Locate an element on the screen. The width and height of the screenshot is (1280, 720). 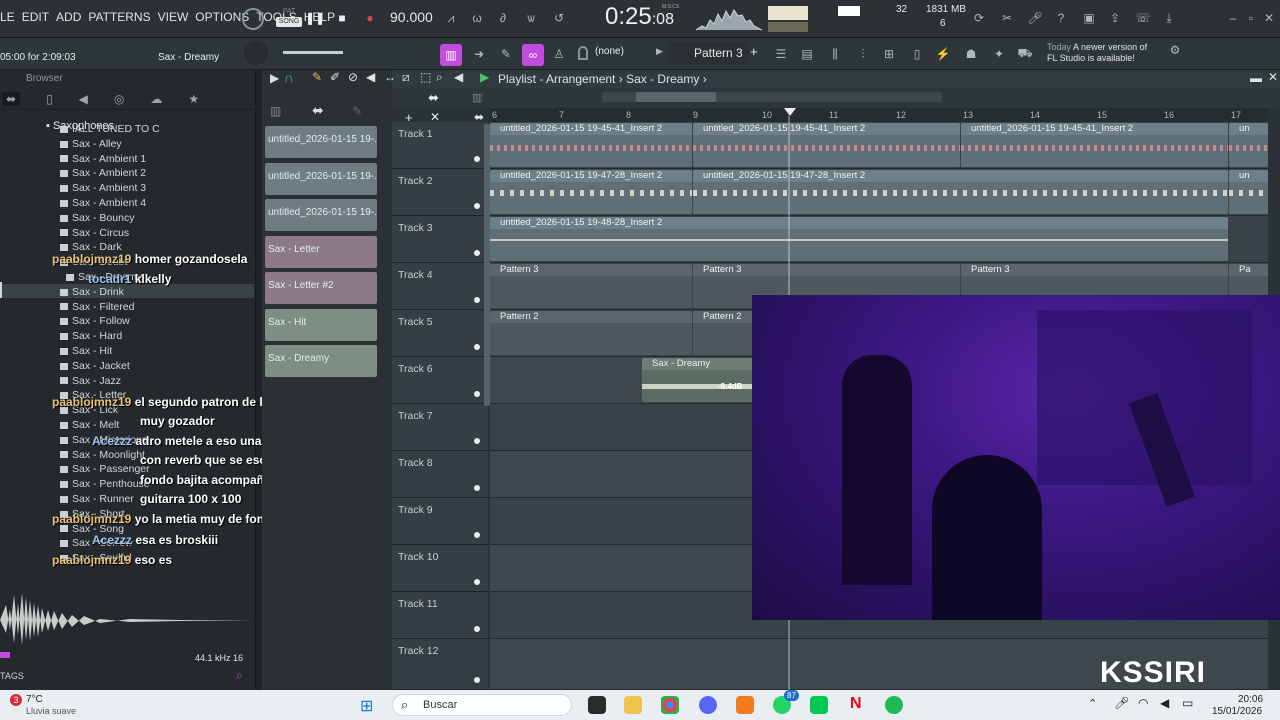
list-item: Sax - Bouncy is located at coordinates (150, 218).